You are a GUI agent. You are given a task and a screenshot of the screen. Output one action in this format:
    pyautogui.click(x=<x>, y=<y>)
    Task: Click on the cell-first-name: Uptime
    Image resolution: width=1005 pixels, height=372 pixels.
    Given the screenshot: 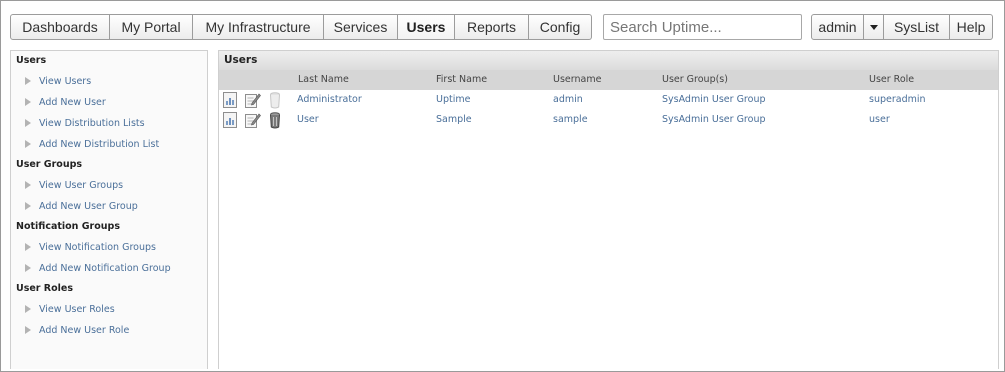 What is the action you would take?
    pyautogui.click(x=453, y=100)
    